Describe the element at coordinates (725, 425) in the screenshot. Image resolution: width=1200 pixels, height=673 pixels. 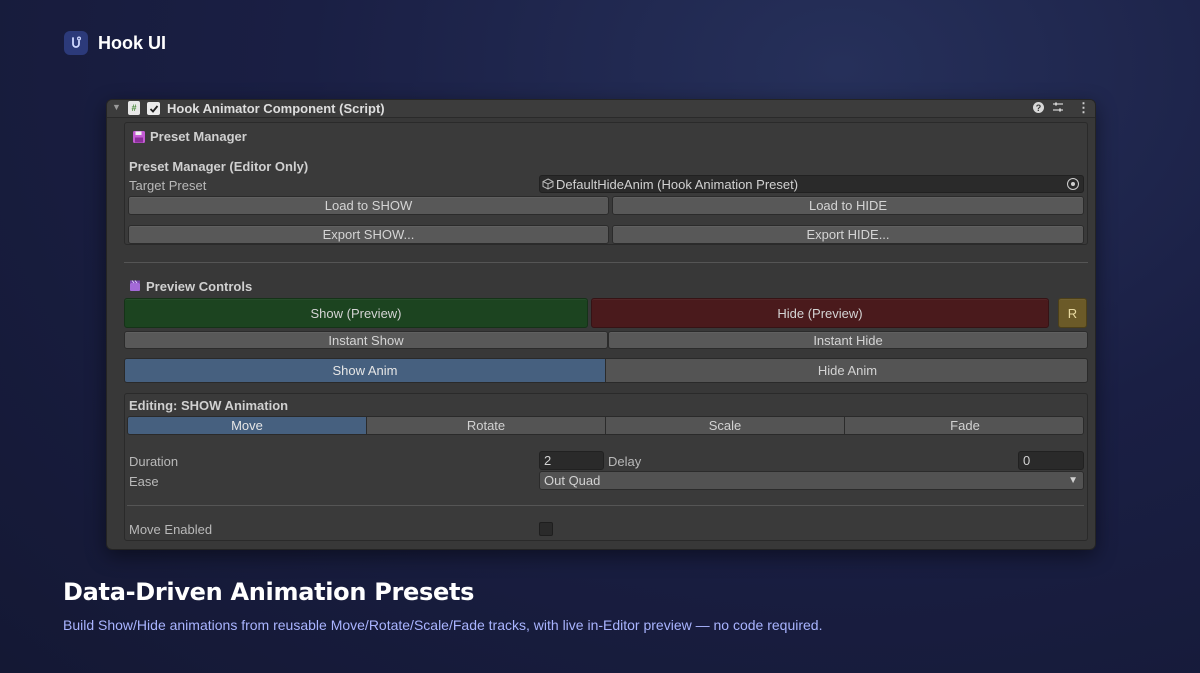
I see `tab-scale: Scale` at that location.